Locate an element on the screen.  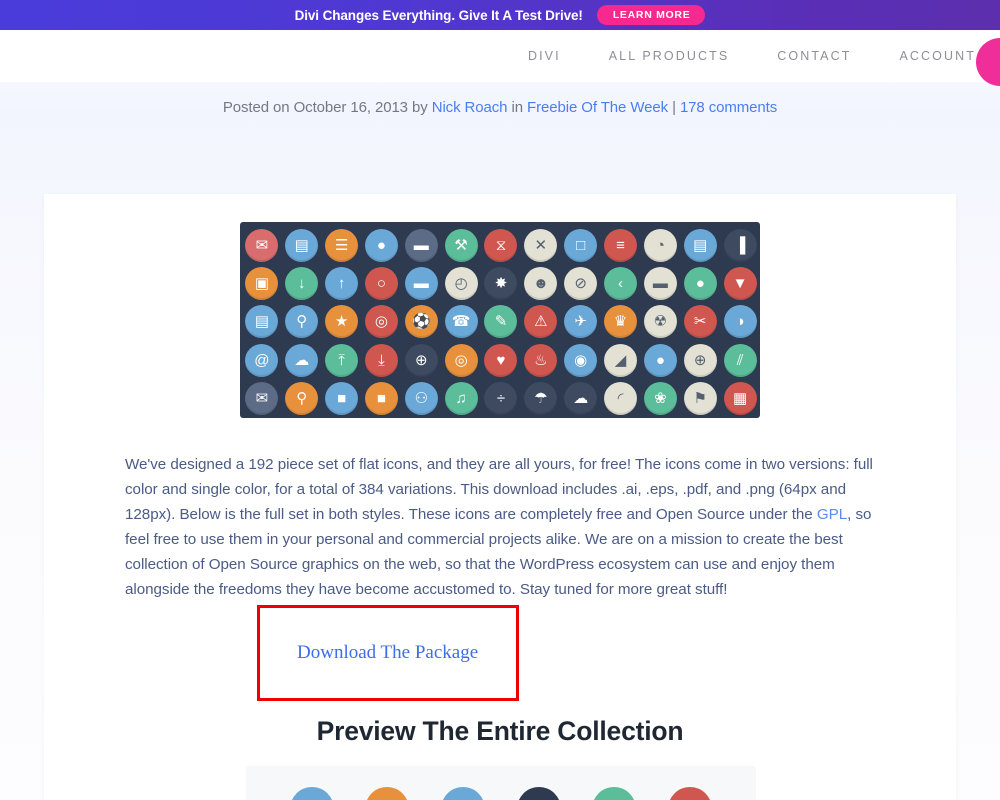
shield-badge-icon: ▼ is located at coordinates (740, 284).